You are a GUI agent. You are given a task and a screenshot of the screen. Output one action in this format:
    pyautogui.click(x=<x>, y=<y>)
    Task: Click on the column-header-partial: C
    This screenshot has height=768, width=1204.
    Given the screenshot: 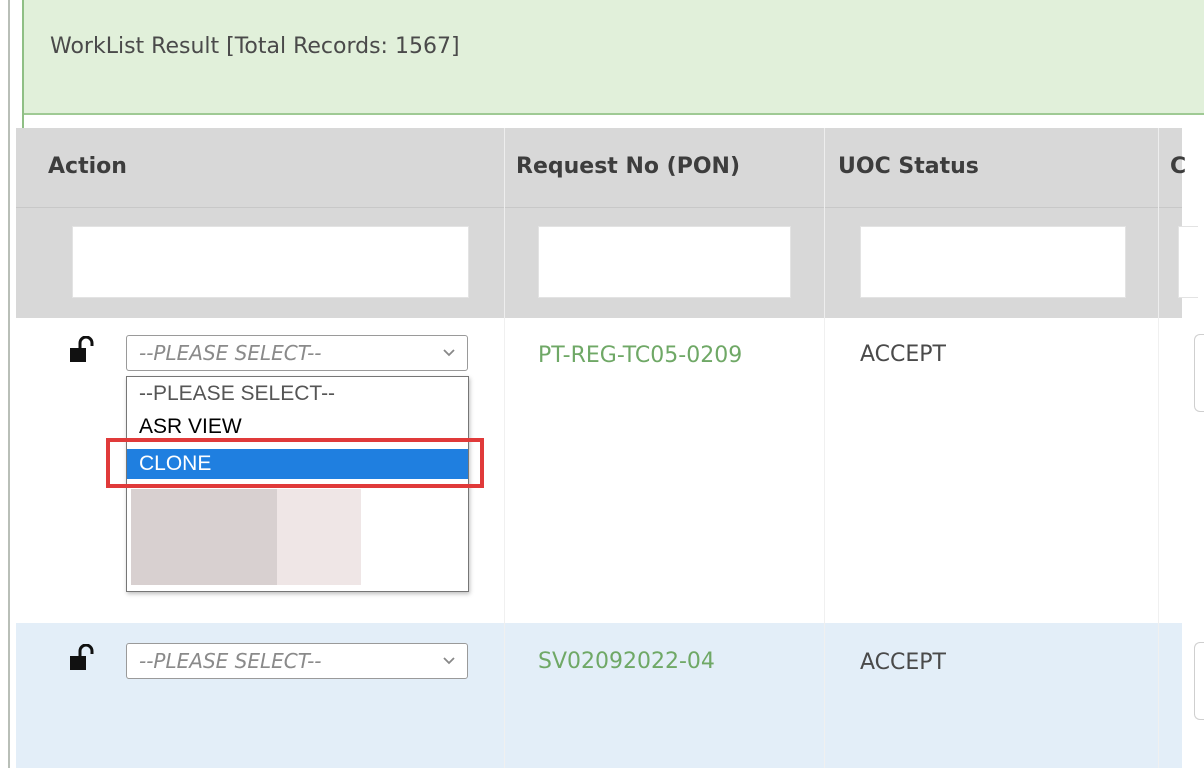 What is the action you would take?
    pyautogui.click(x=1178, y=166)
    